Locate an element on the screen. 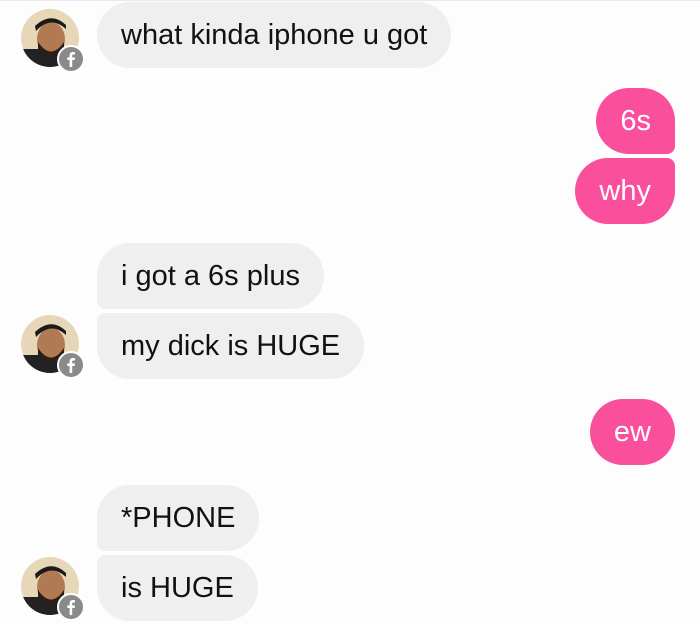 This screenshot has width=700, height=625. incoming-message-bubble: *PHONE is located at coordinates (178, 518).